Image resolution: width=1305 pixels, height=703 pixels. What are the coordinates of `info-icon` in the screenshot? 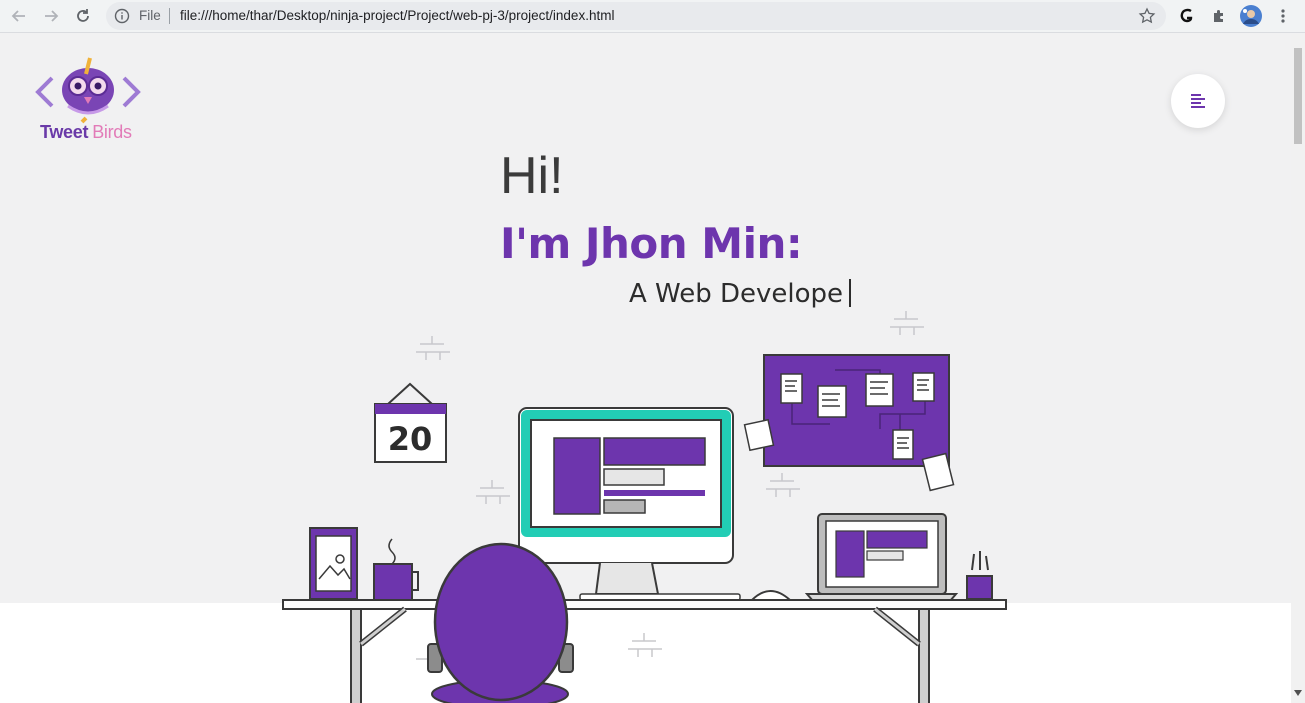 It's located at (122, 16).